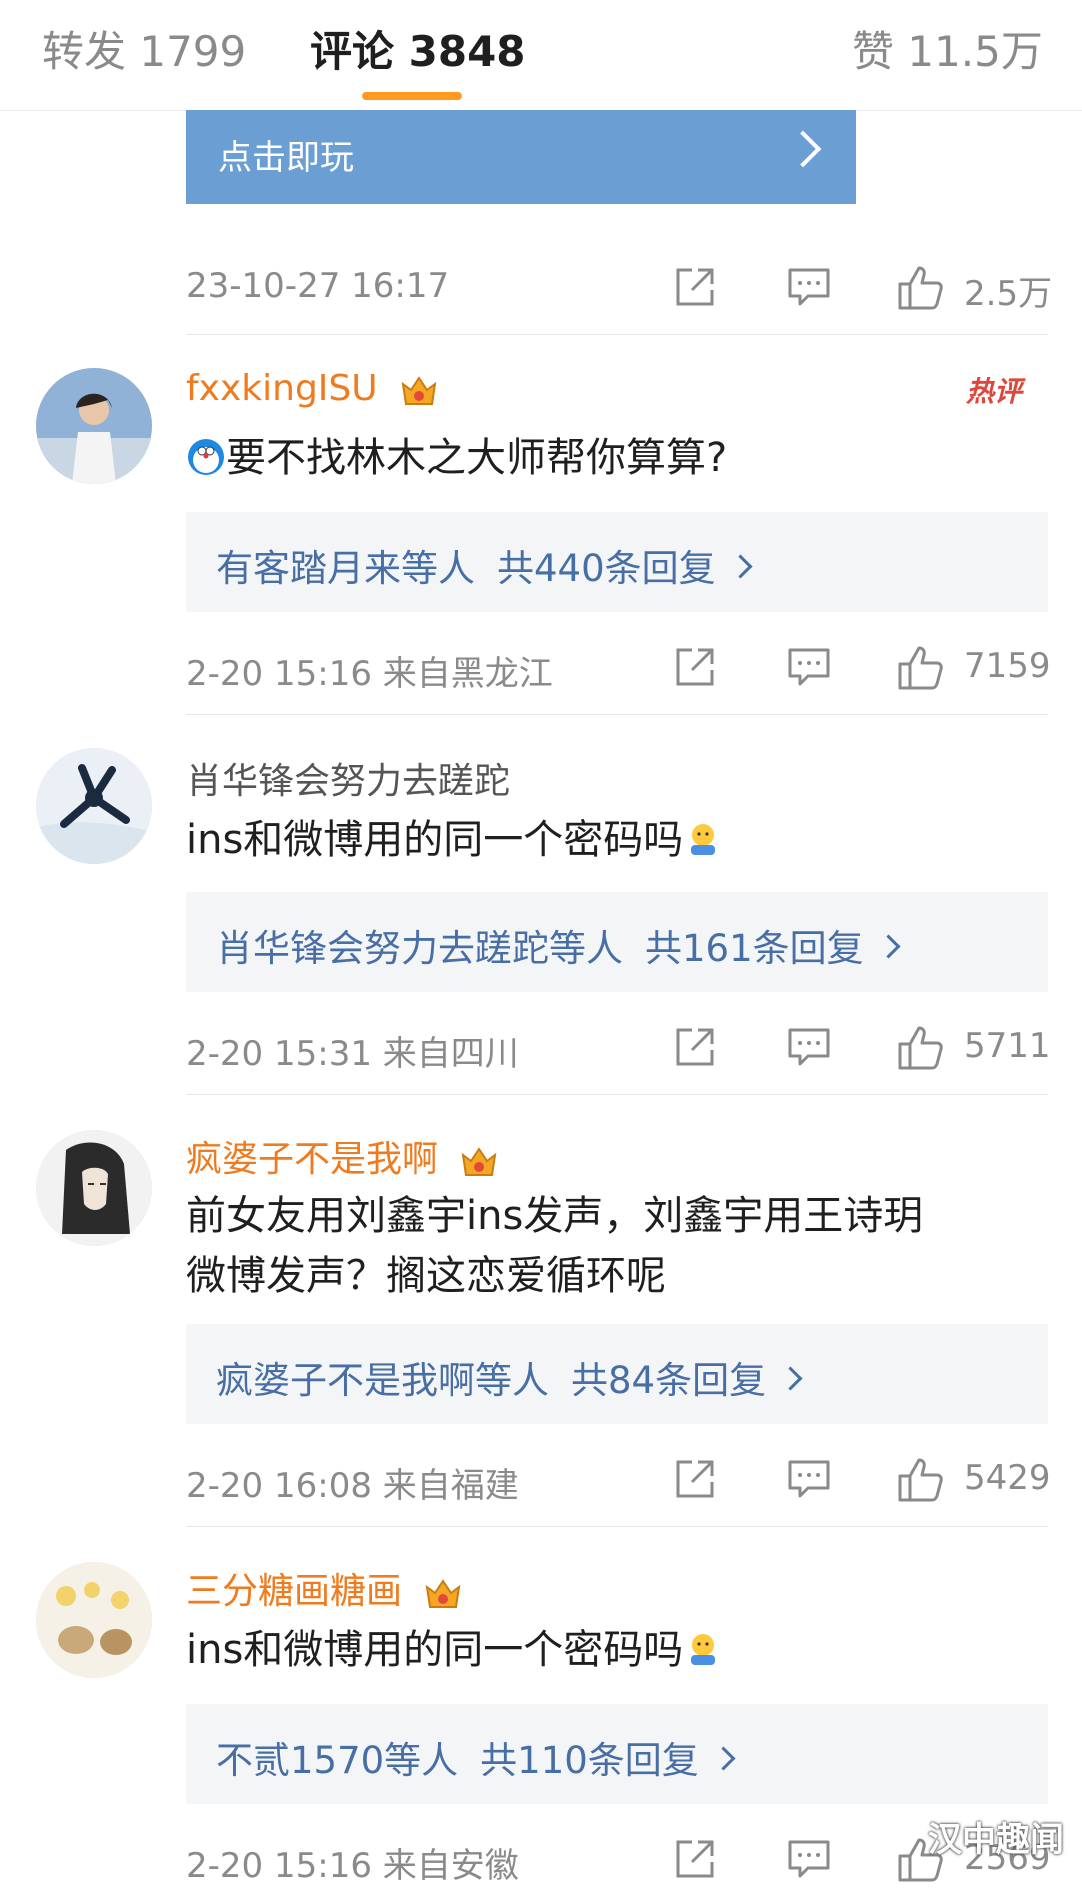 This screenshot has height=1890, width=1082. What do you see at coordinates (1008, 294) in the screenshot?
I see `like-count: 2.5万` at bounding box center [1008, 294].